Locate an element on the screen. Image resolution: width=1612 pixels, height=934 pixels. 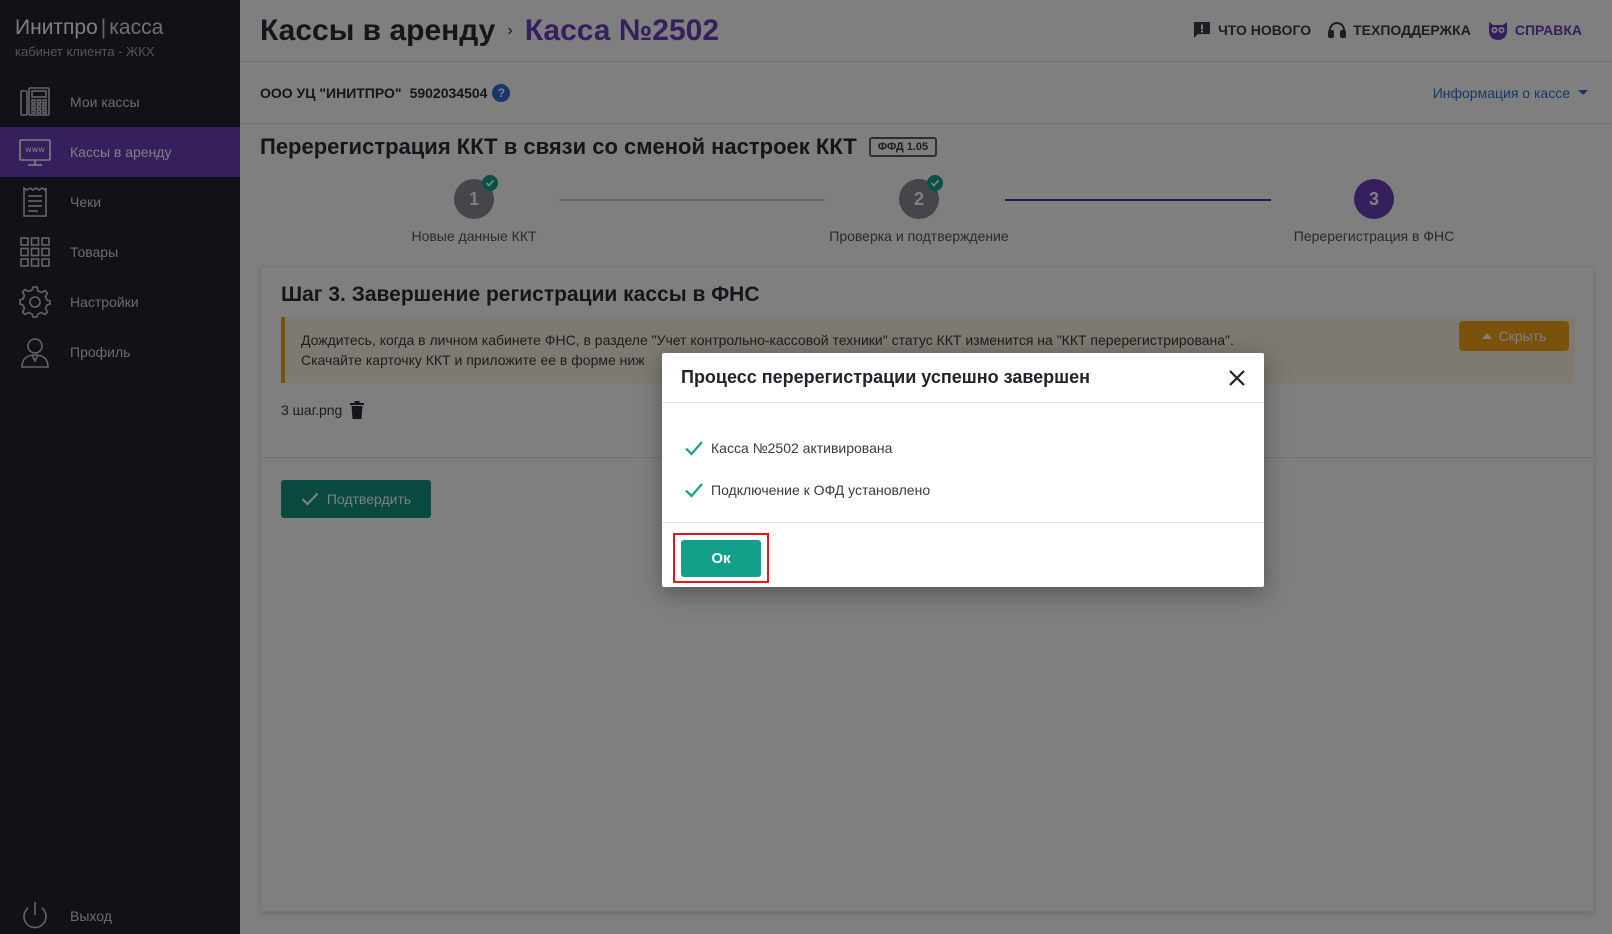
modal-header: Процесс перерегистрации успешно завершен is located at coordinates (963, 378).